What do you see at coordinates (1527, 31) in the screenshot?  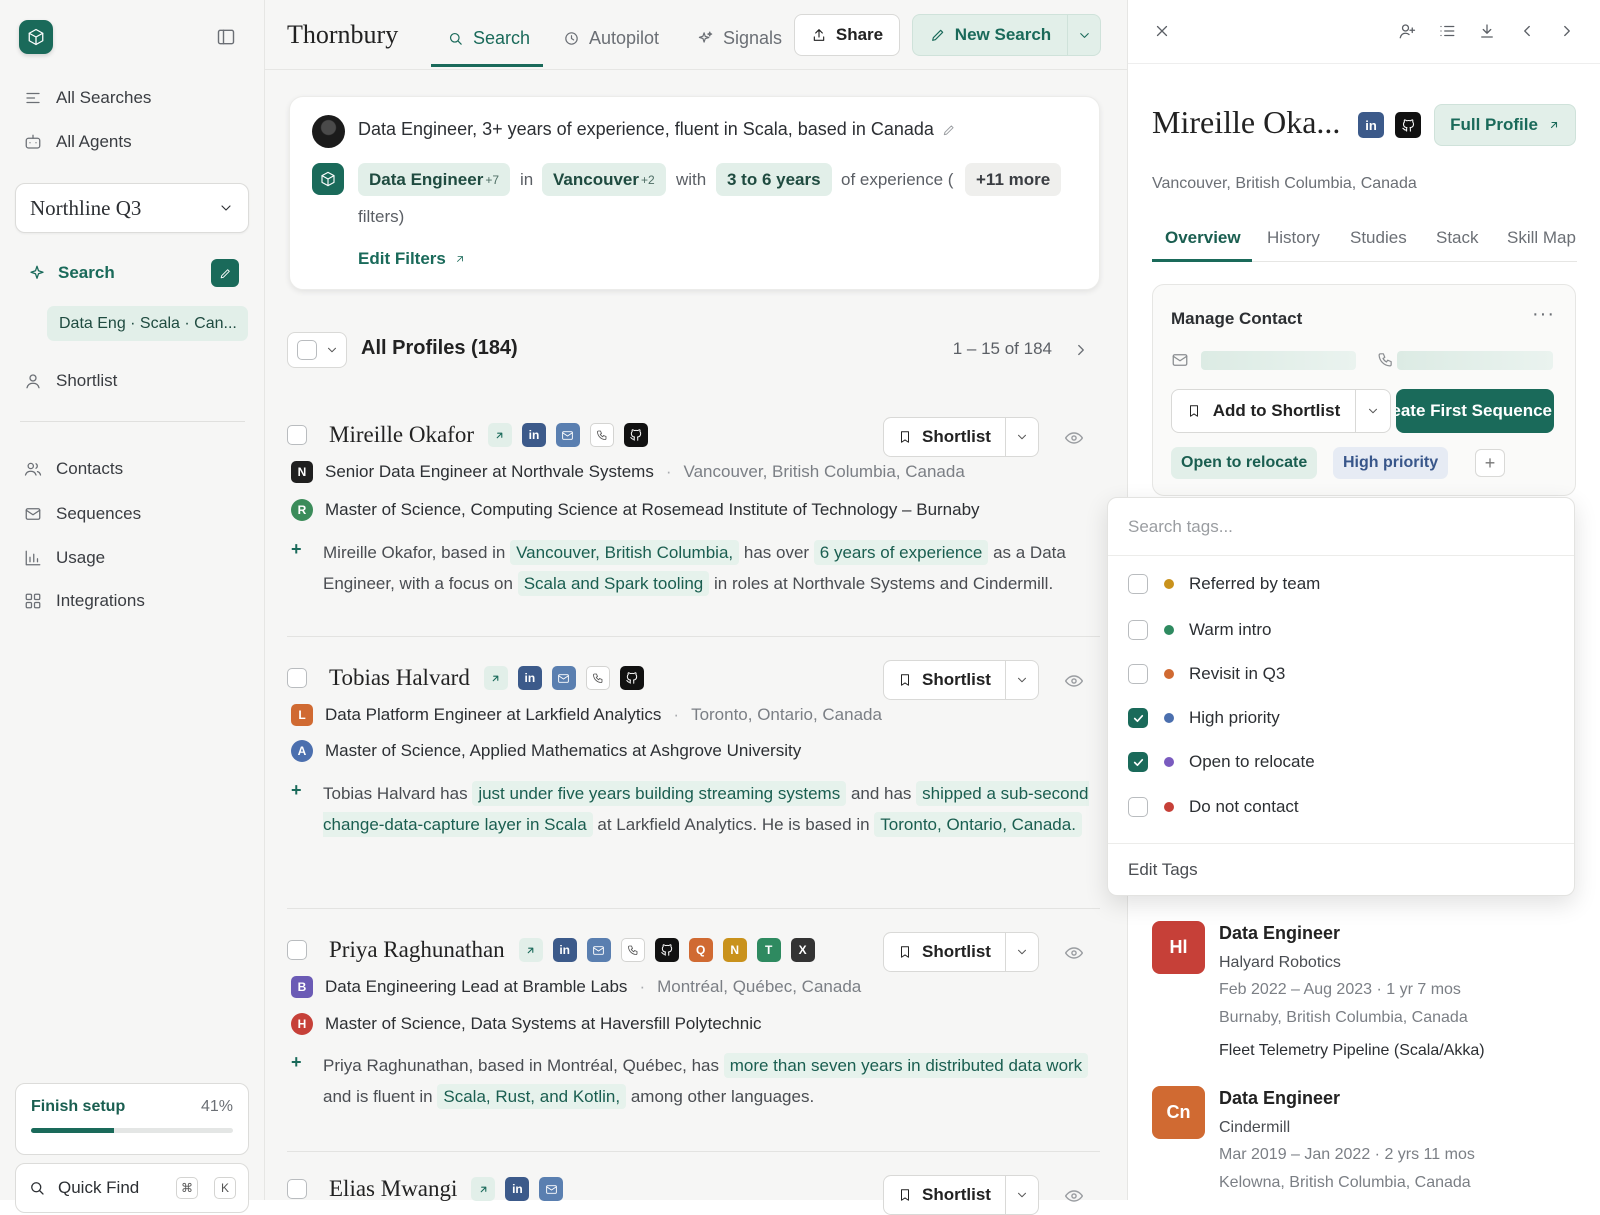 I see `chevron-left-icon` at bounding box center [1527, 31].